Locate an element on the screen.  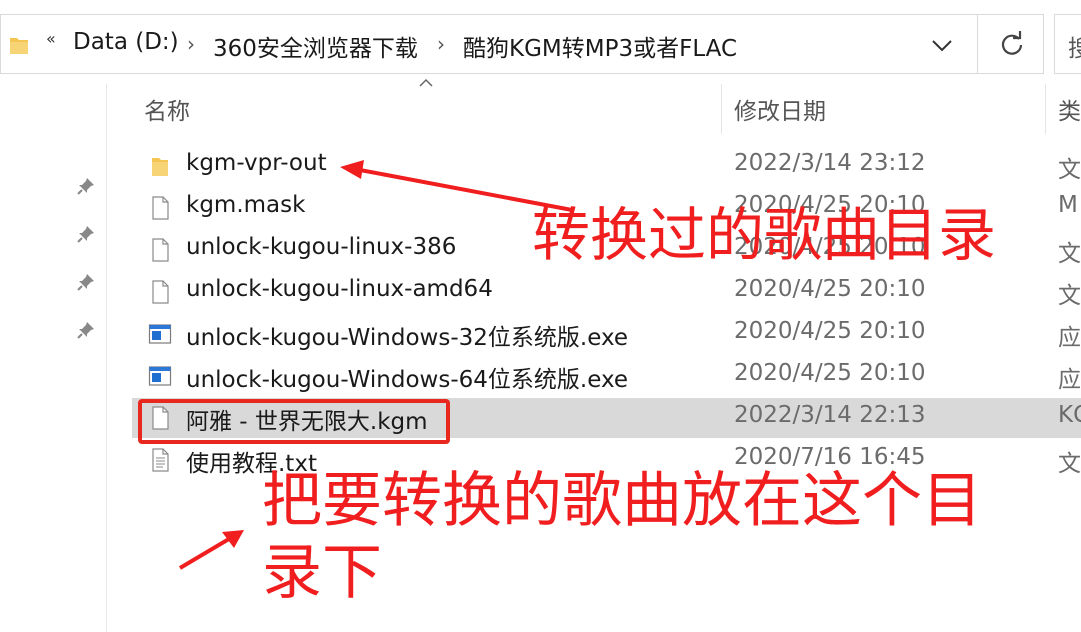
pane-divider is located at coordinates (106, 358).